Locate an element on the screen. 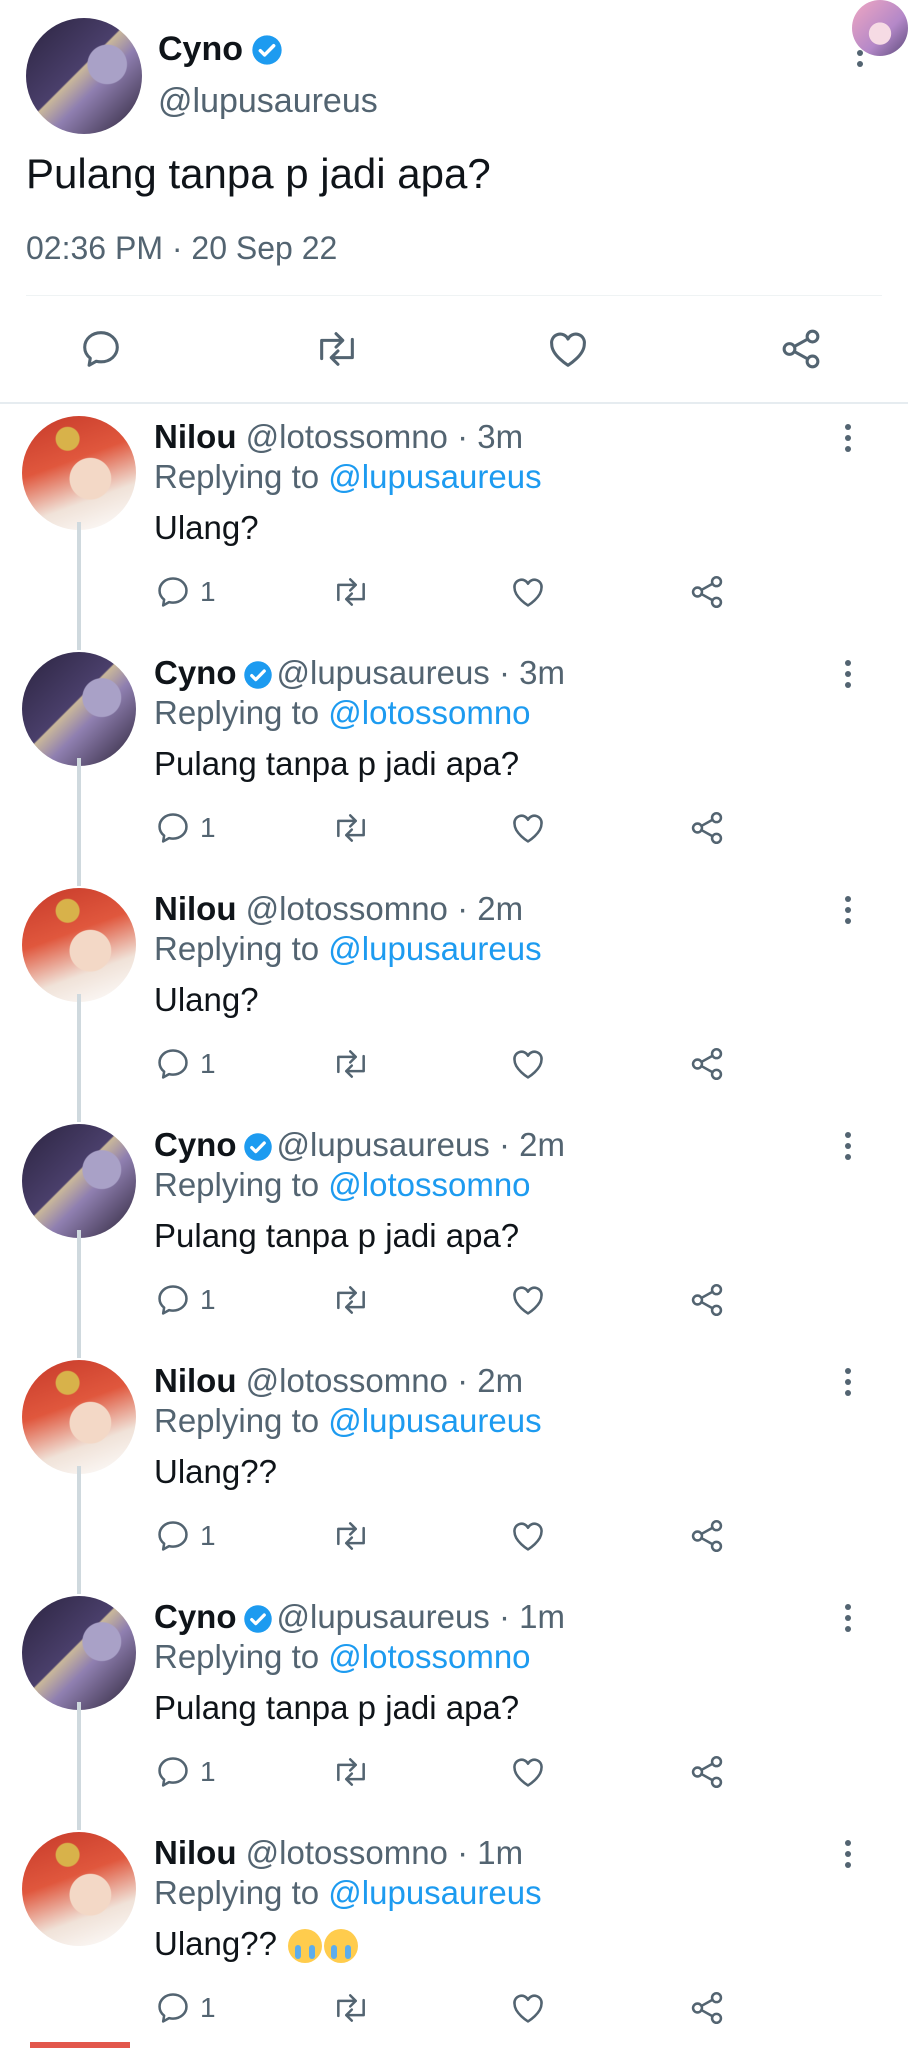 Image resolution: width=908 pixels, height=2058 pixels. tweet-timestamp: 02:36 PM · 20 Sep 22 is located at coordinates (181, 248).